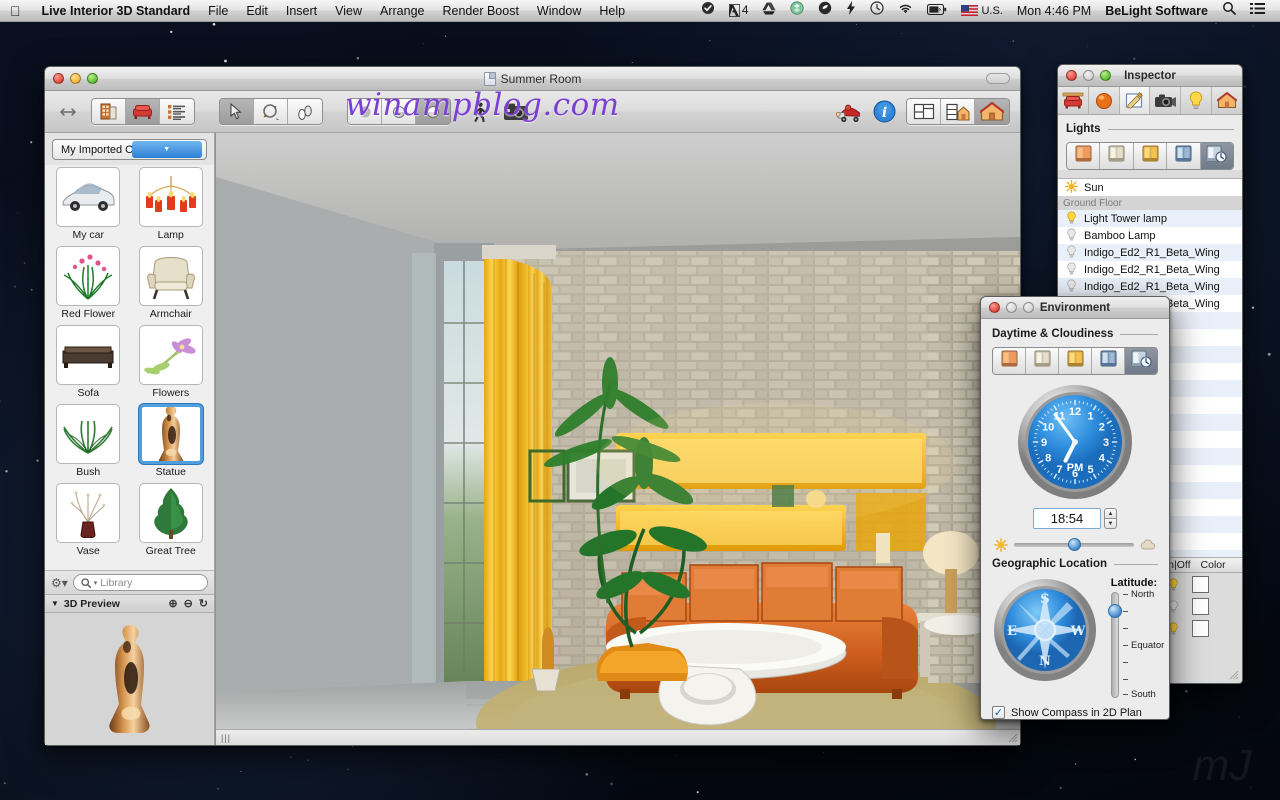 This screenshot has height=800, width=1280. What do you see at coordinates (348, 11) in the screenshot?
I see `menu-item-view: View` at bounding box center [348, 11].